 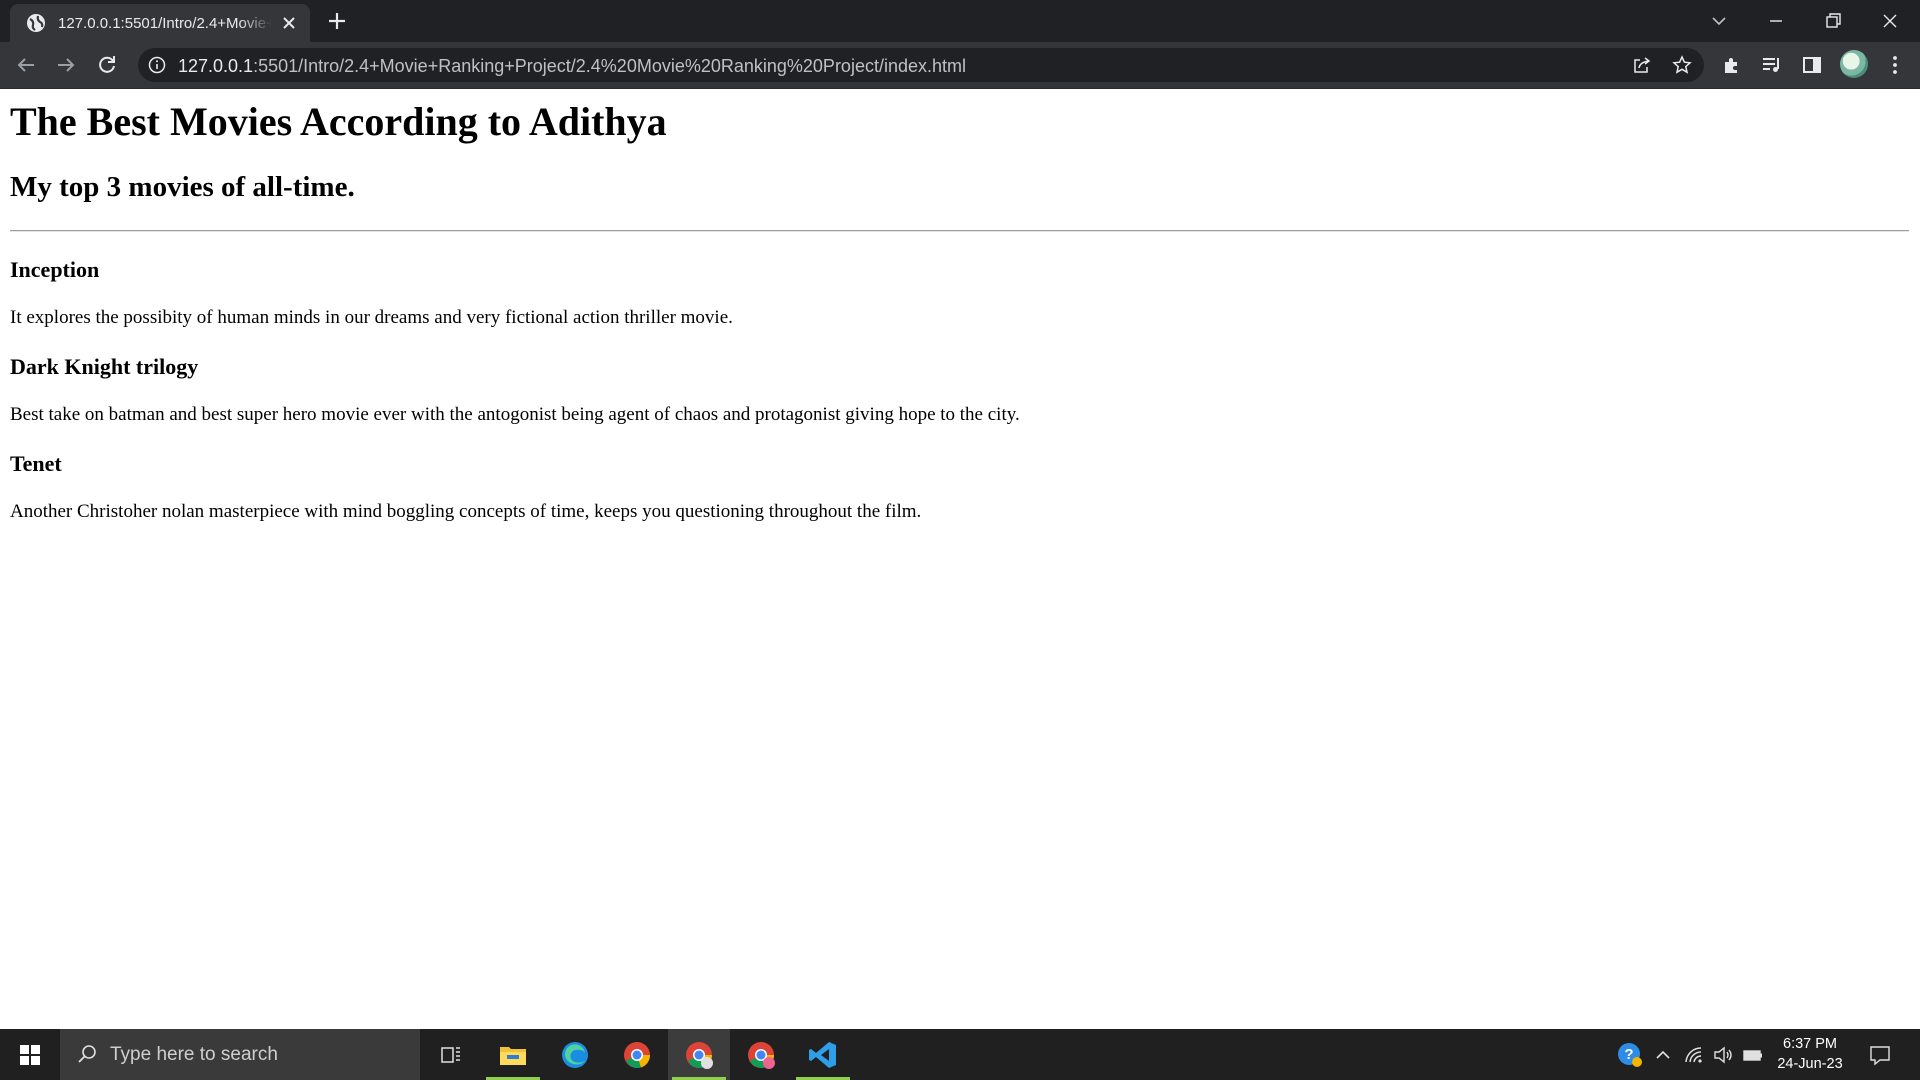 What do you see at coordinates (1732, 65) in the screenshot?
I see `puzzle-icon` at bounding box center [1732, 65].